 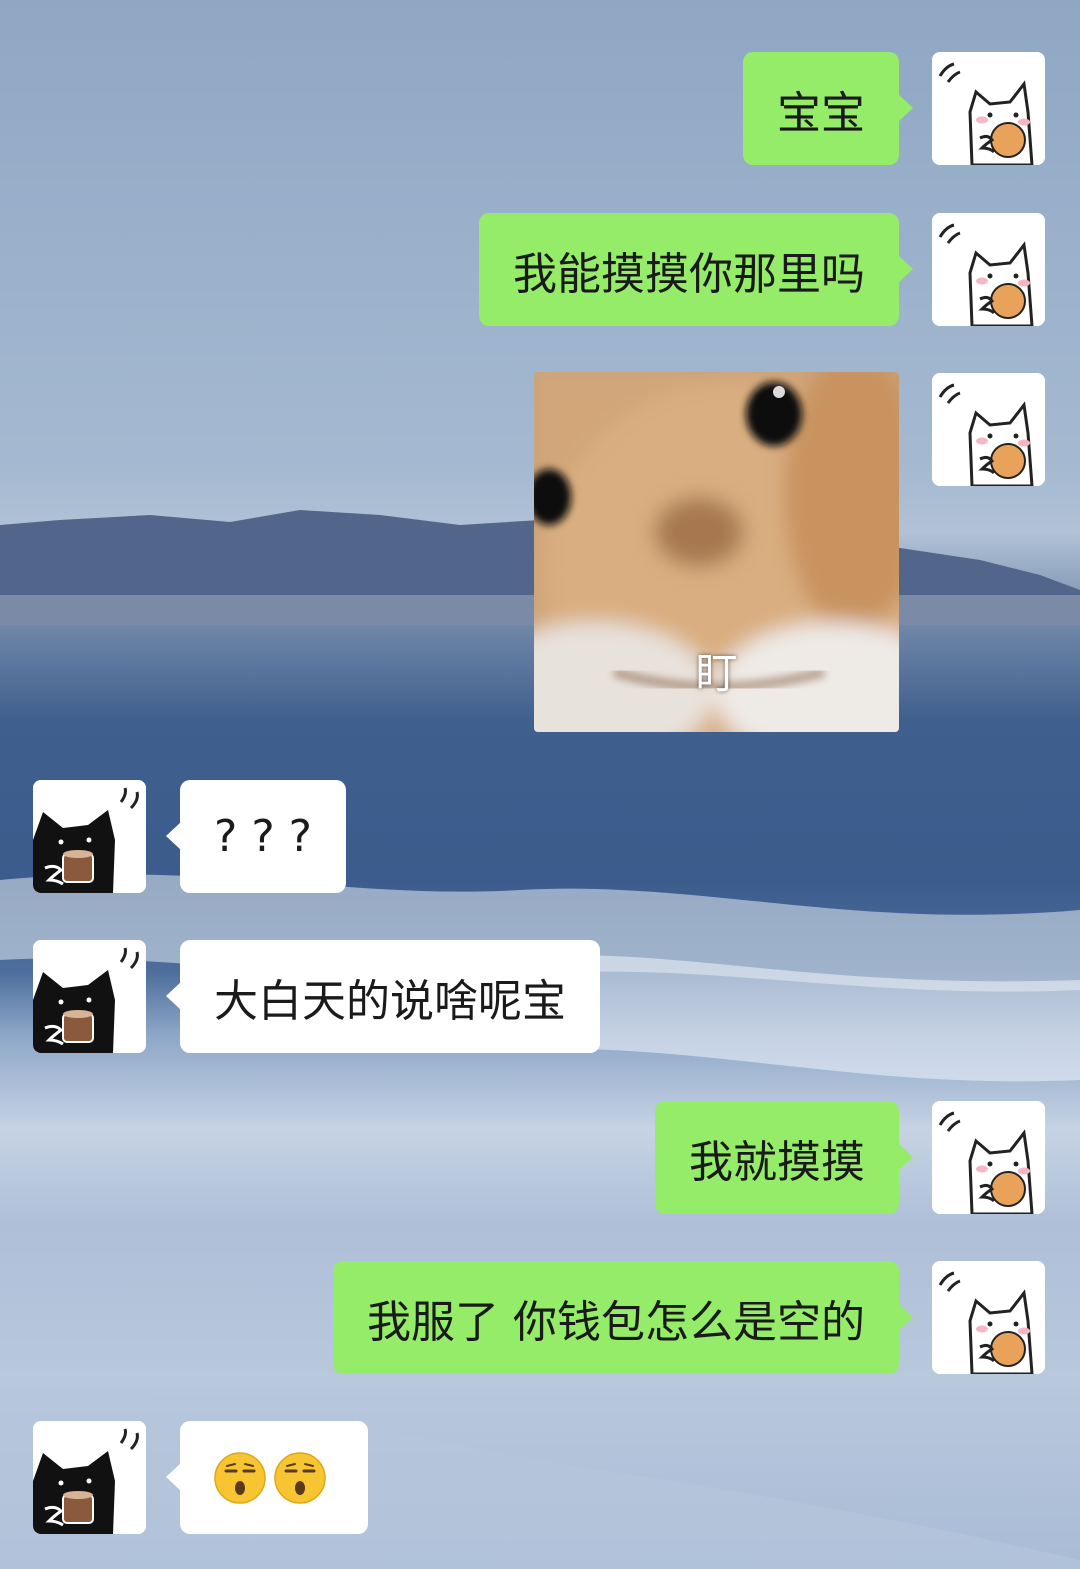 What do you see at coordinates (777, 1162) in the screenshot?
I see `message-text: 我就摸摸` at bounding box center [777, 1162].